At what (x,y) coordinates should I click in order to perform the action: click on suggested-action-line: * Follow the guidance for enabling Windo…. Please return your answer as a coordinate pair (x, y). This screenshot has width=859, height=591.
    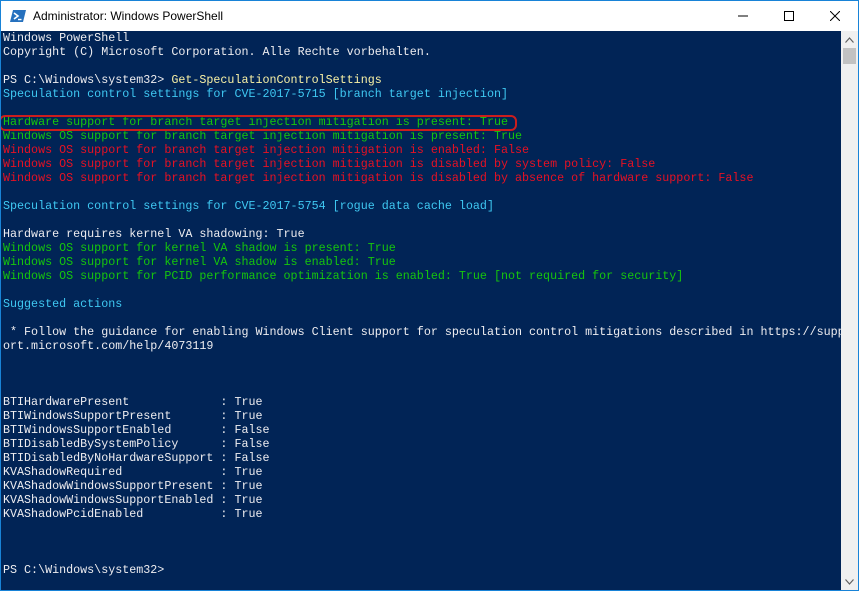
    Looking at the image, I should click on (422, 332).